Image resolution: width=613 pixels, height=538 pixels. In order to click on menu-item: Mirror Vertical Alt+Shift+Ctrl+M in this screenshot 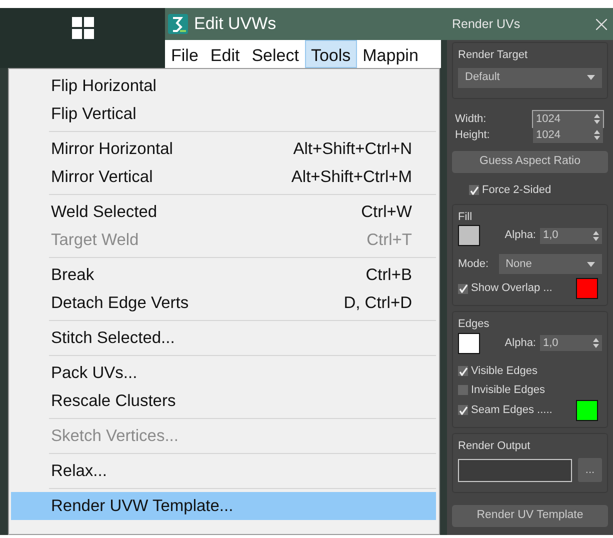, I will do `click(223, 177)`.